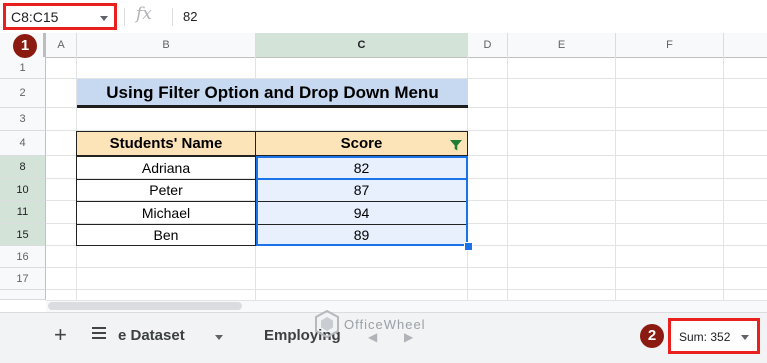 The image size is (767, 363). Describe the element at coordinates (362, 45) in the screenshot. I see `column-header-c: C` at that location.